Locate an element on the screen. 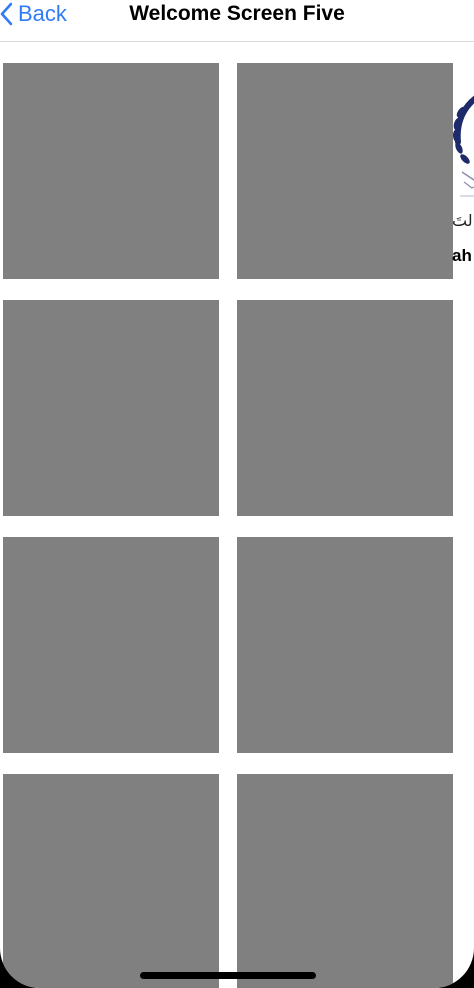 The height and width of the screenshot is (988, 474). home-indicator is located at coordinates (228, 975).